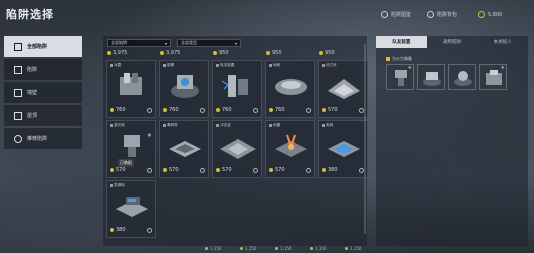 The width and height of the screenshot is (534, 253). What do you see at coordinates (502, 42) in the screenshot?
I see `tab-level-enemies: 本关敌人` at bounding box center [502, 42].